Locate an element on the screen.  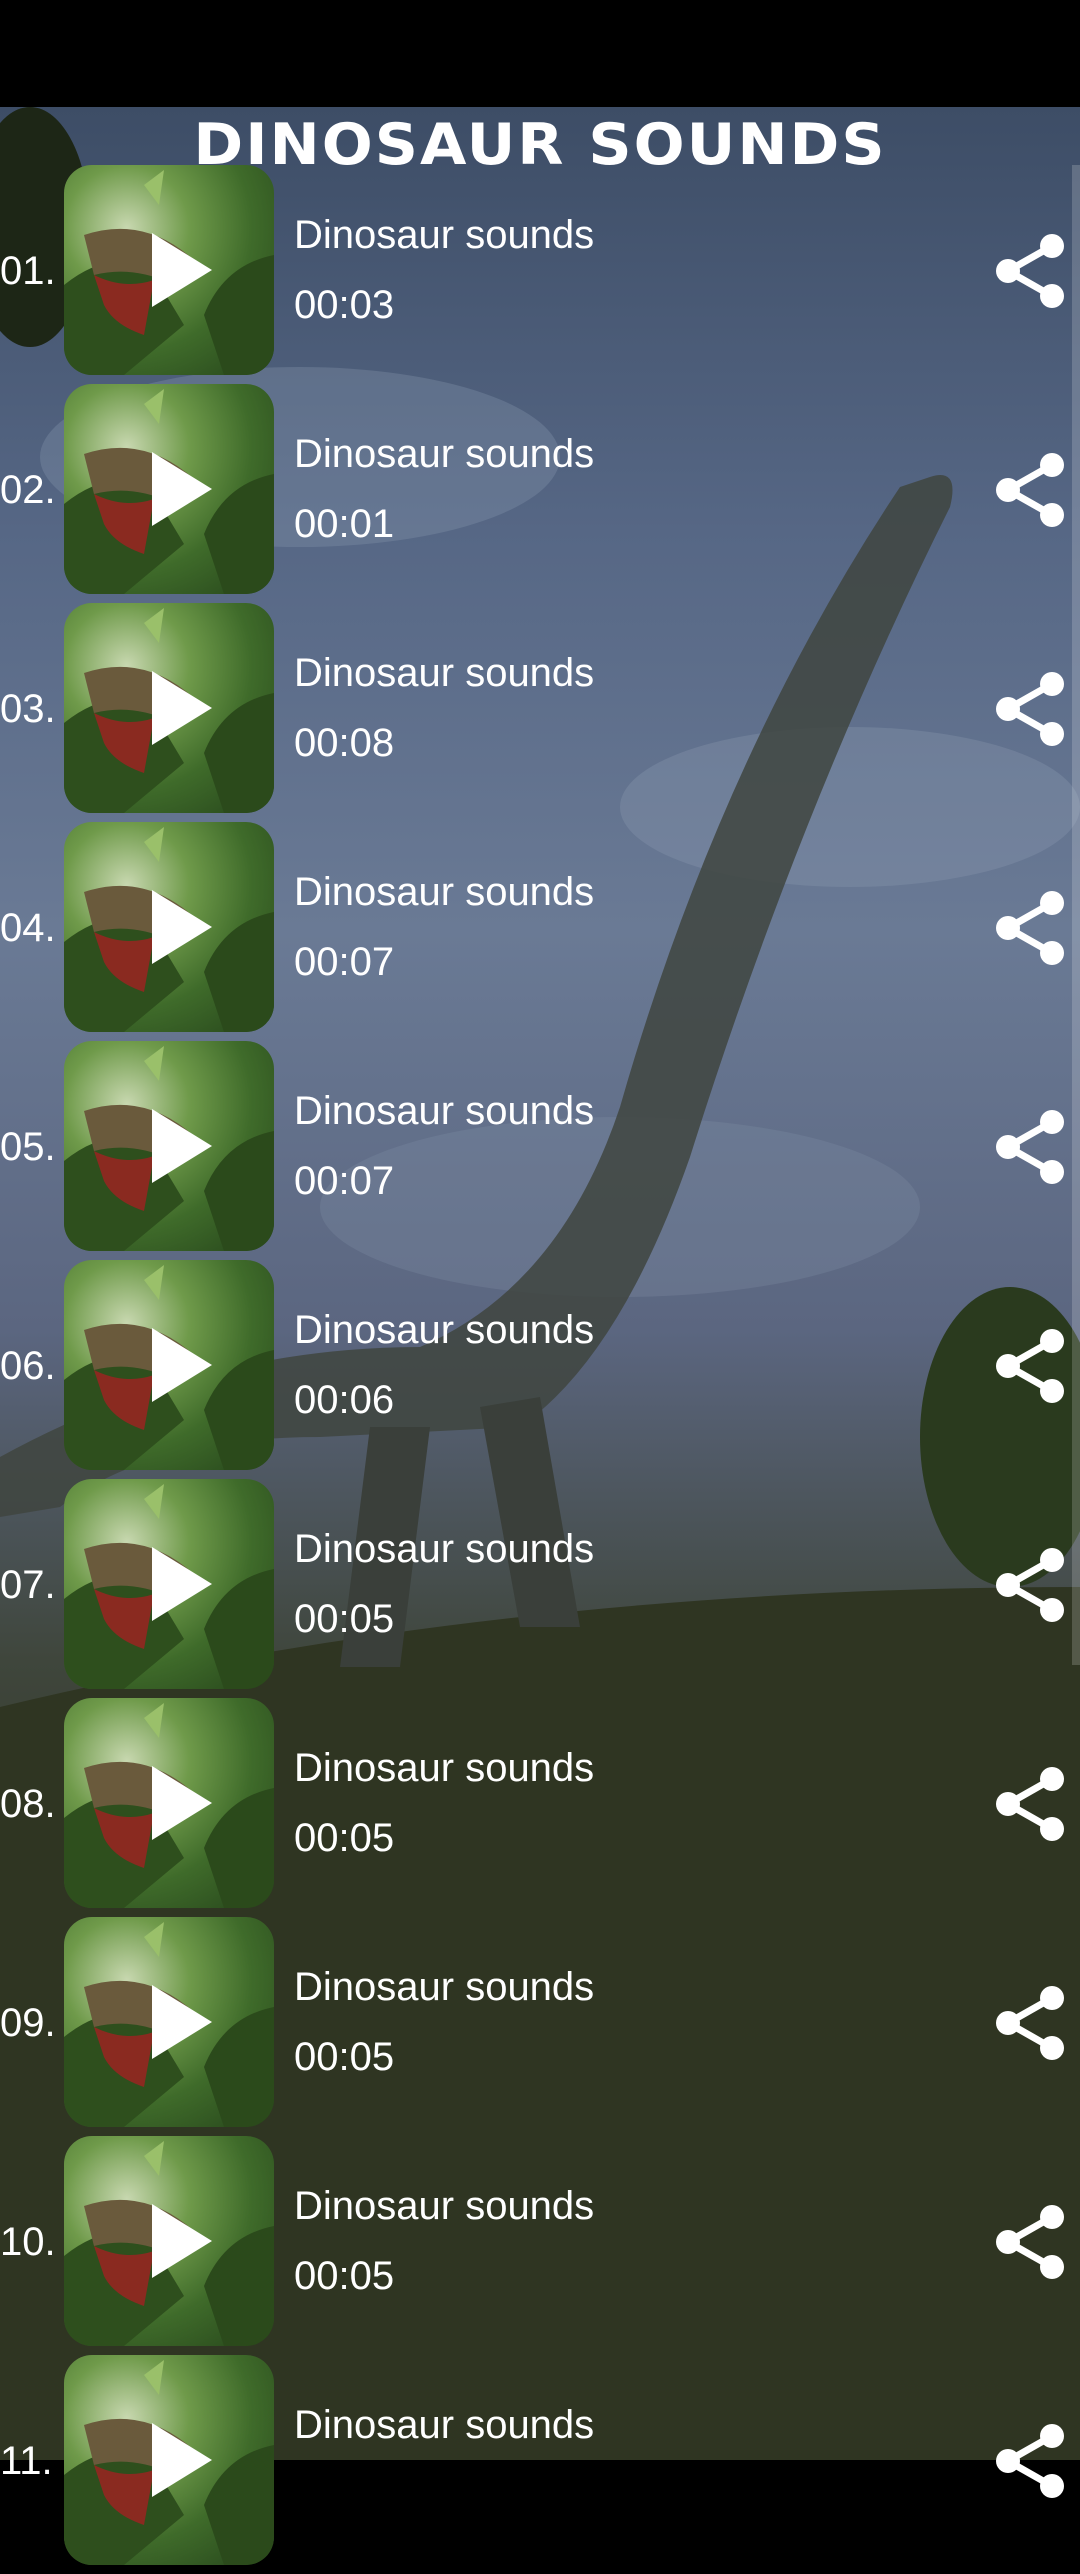
sound-row: 11. Dinosaur sounds is located at coordinates (540, 2464).